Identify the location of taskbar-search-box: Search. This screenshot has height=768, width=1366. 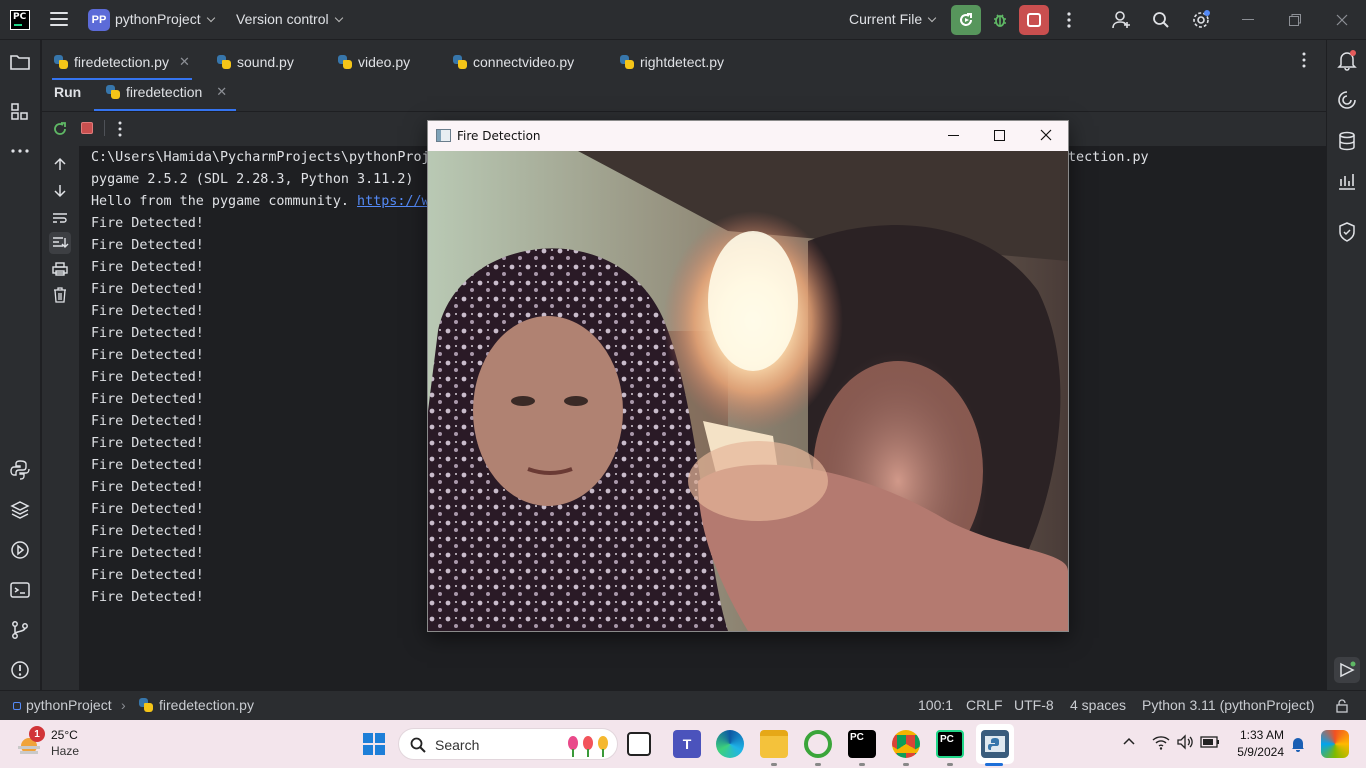
(508, 744).